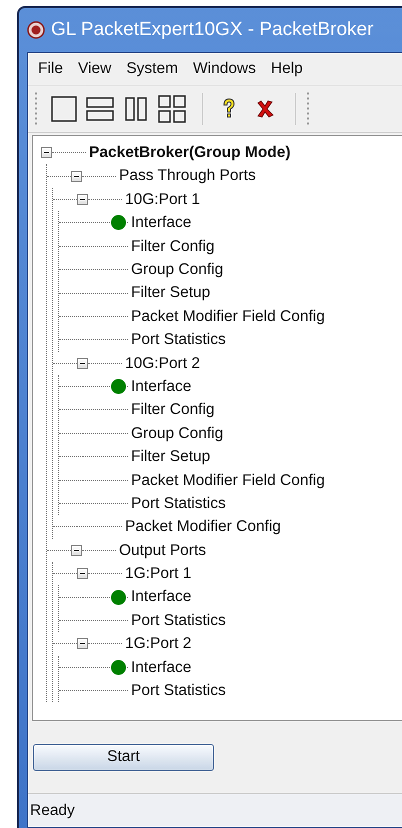  I want to click on tree-item: 10G:Port 1, so click(161, 200).